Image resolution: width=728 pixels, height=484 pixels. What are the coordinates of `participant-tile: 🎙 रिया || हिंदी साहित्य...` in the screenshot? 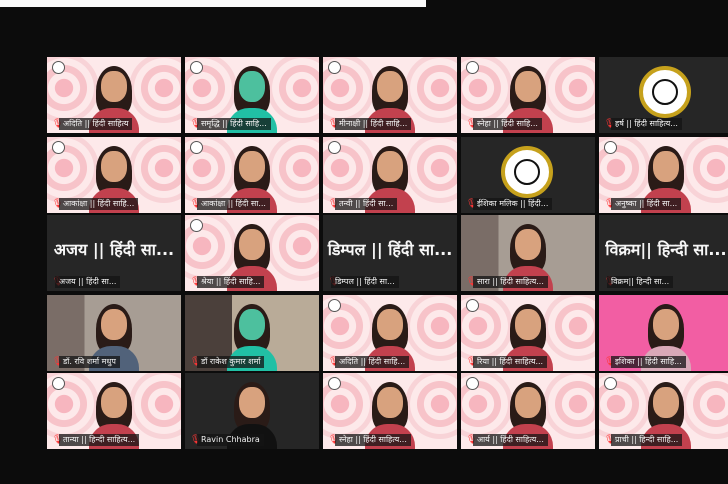 It's located at (528, 333).